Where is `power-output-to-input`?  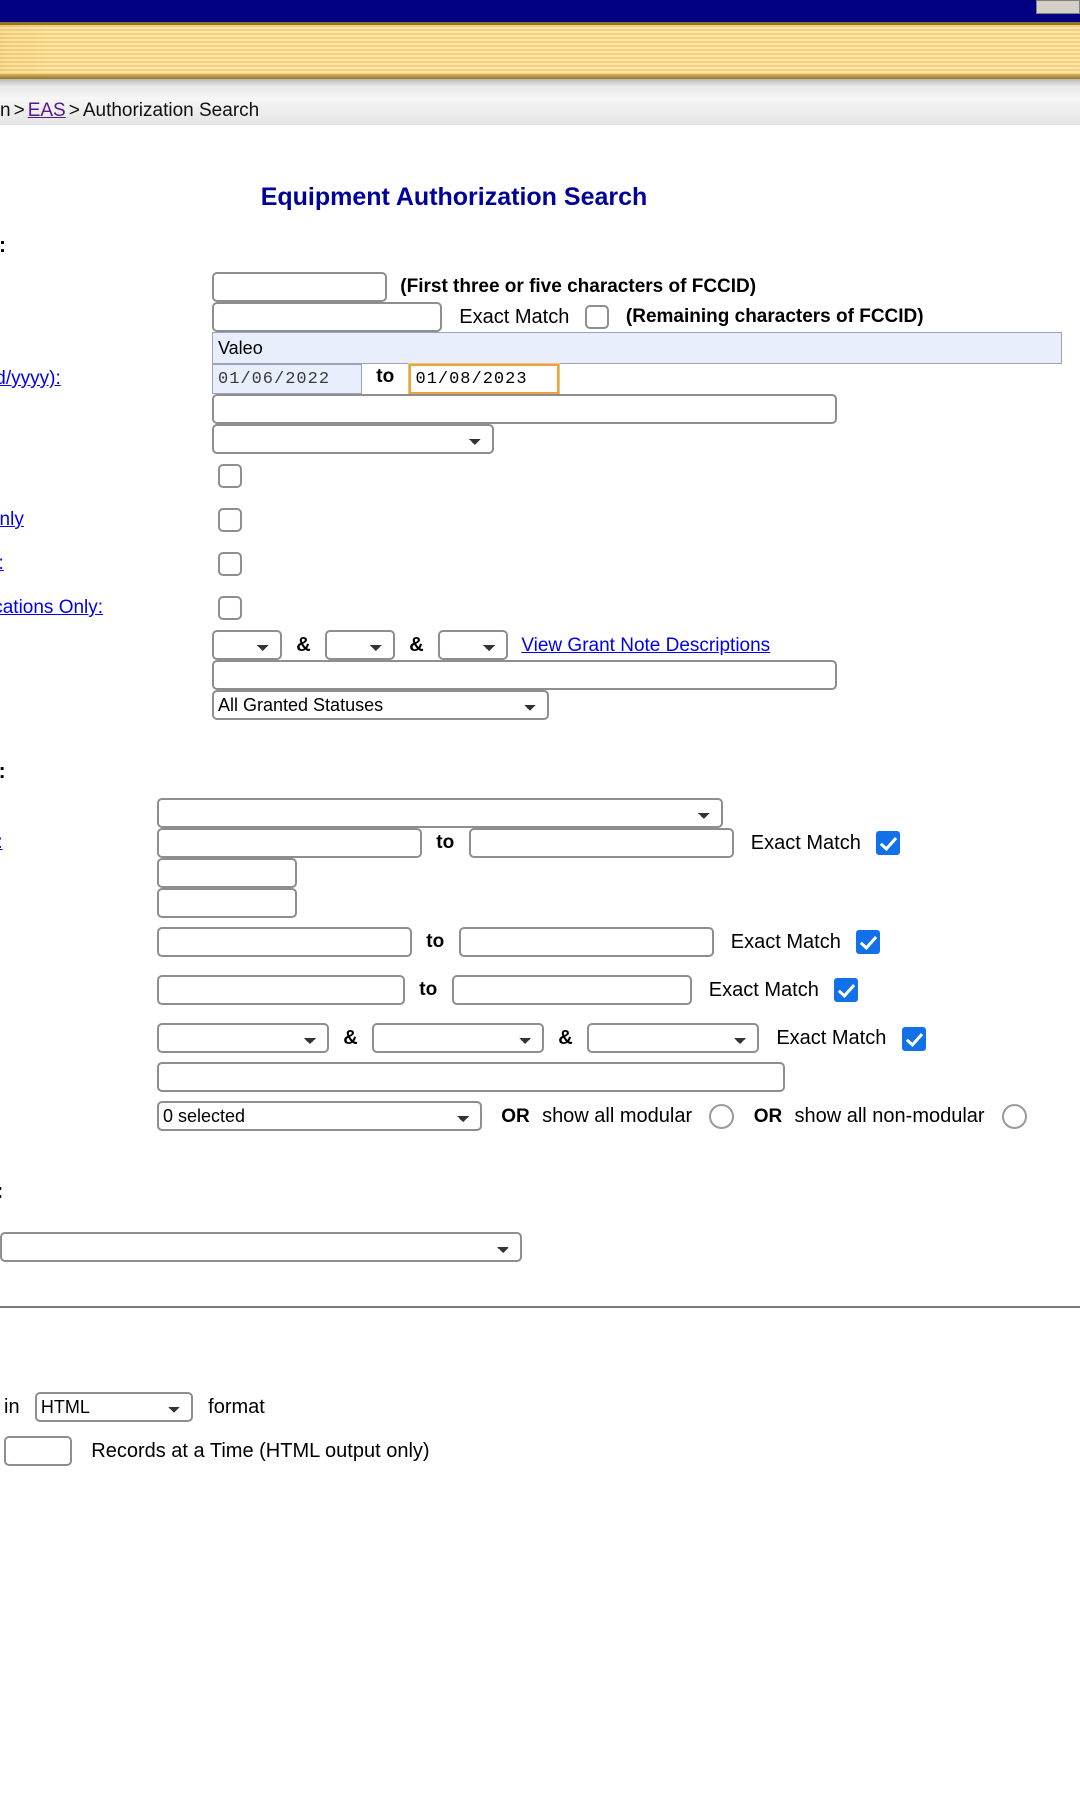 power-output-to-input is located at coordinates (571, 990).